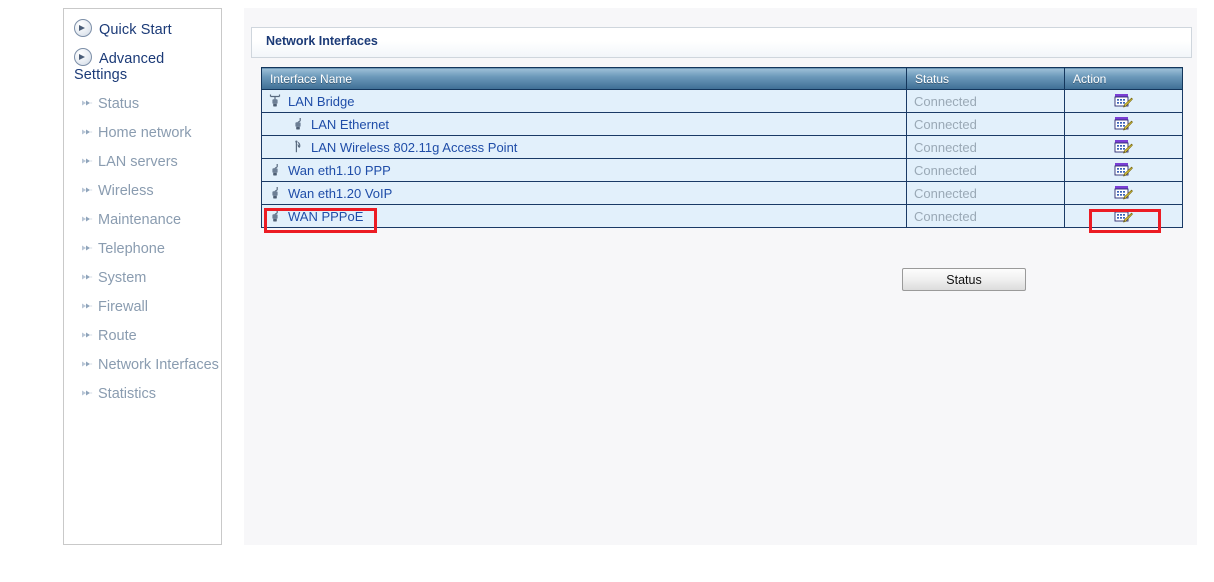  I want to click on sidebar-item-maintenance: Maintenance, so click(142, 220).